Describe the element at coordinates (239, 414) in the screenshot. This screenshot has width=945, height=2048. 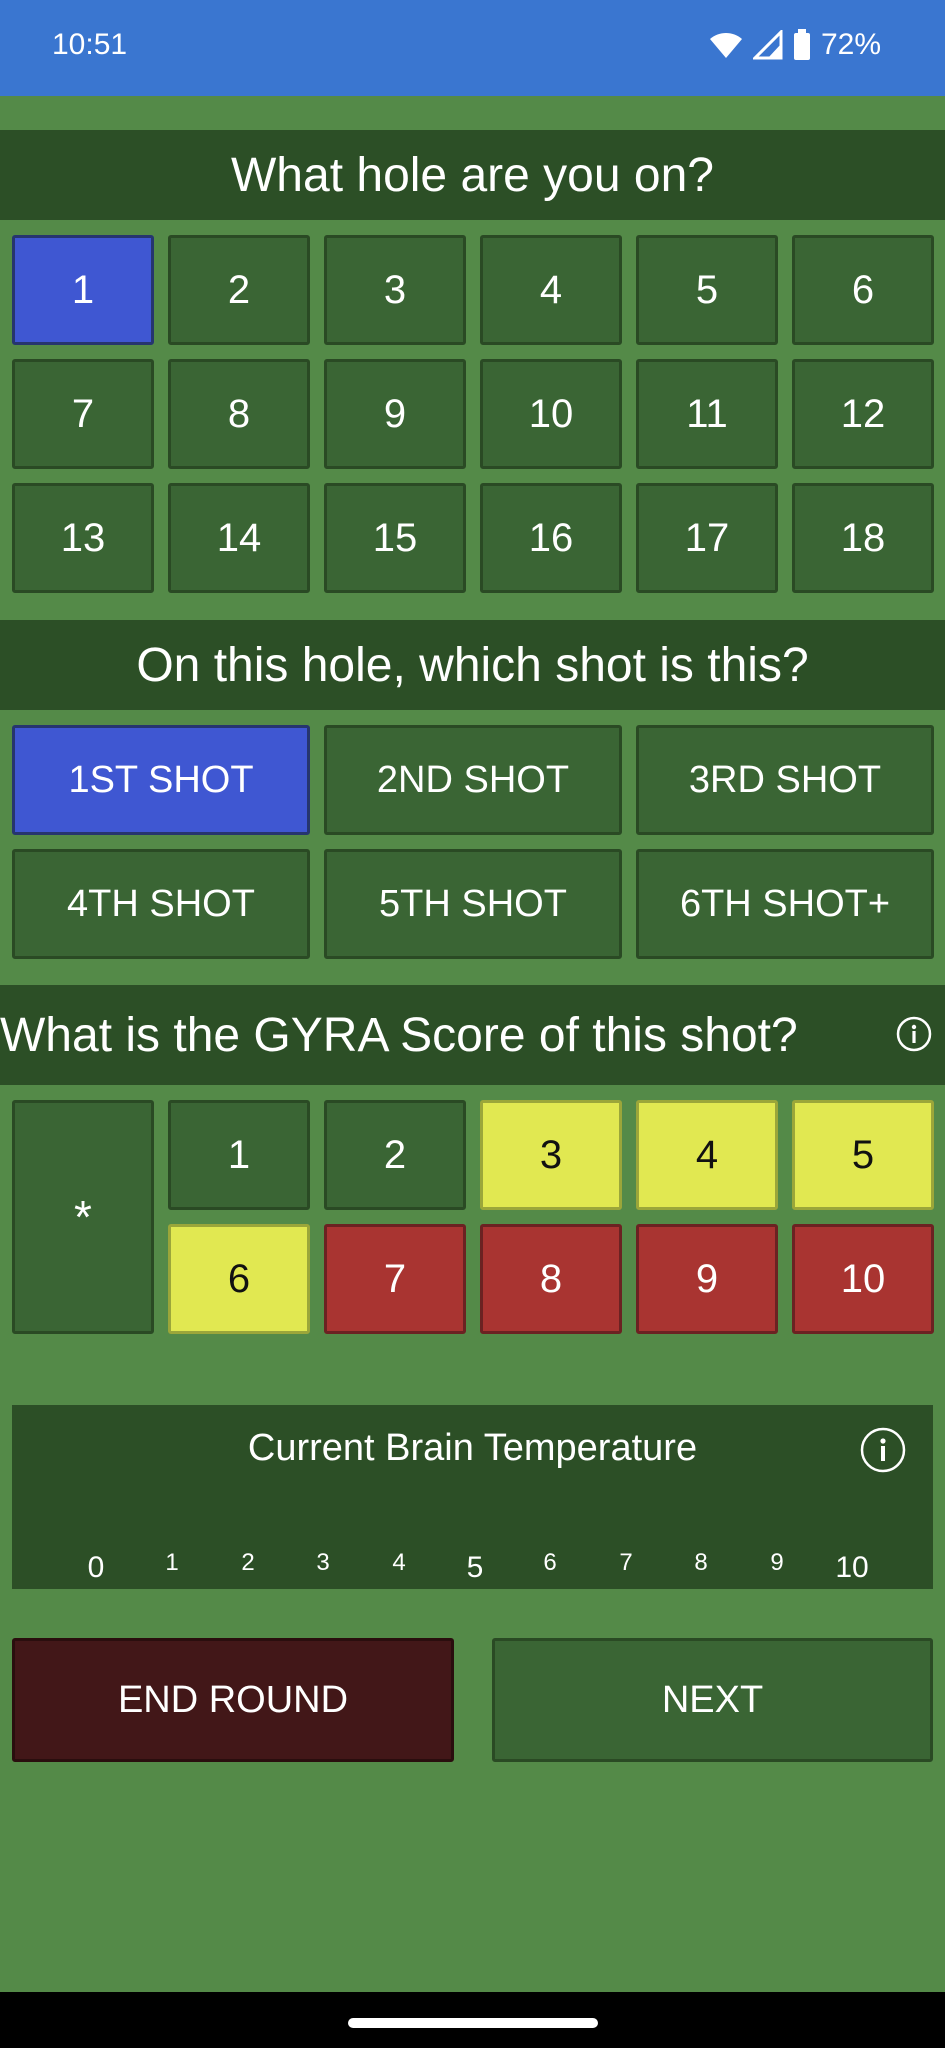
I see `hole-button-8: 8` at that location.